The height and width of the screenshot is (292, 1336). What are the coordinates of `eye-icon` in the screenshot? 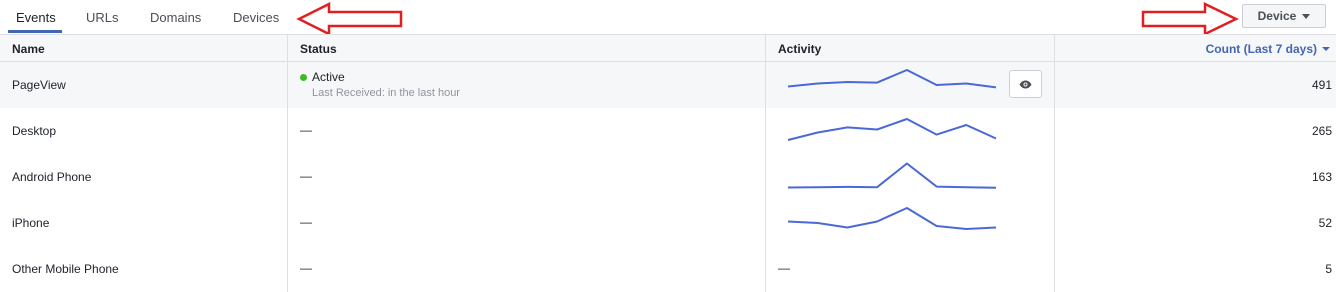 It's located at (1025, 84).